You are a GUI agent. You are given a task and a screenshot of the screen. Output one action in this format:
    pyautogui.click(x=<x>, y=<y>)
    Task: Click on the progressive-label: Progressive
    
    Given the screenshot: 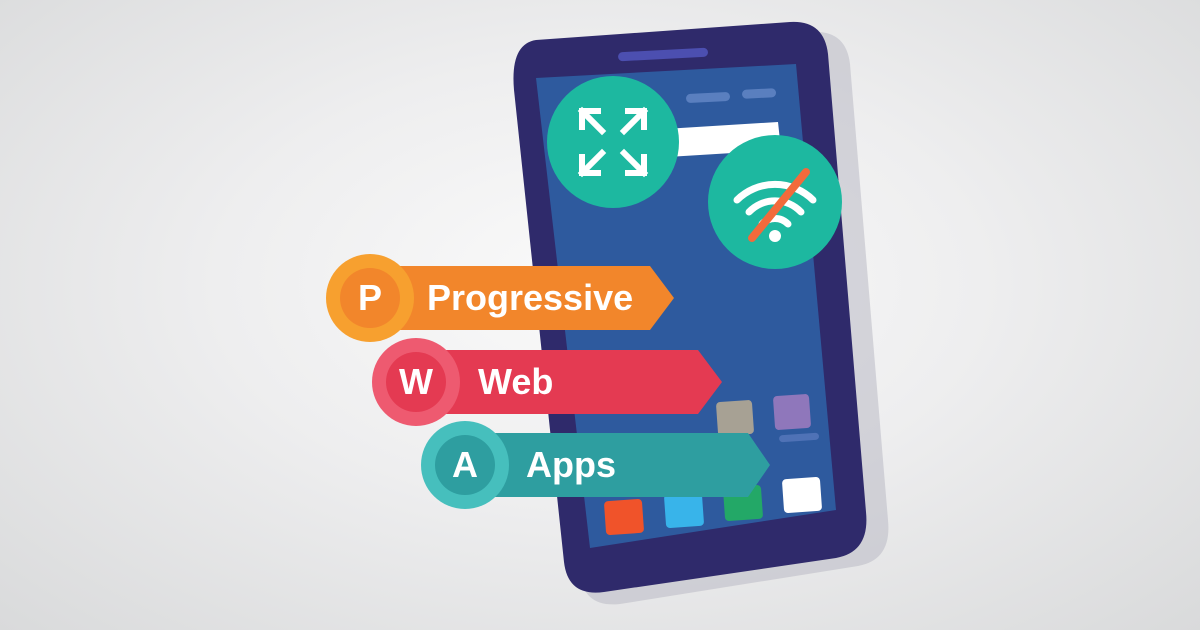 What is the action you would take?
    pyautogui.click(x=530, y=297)
    